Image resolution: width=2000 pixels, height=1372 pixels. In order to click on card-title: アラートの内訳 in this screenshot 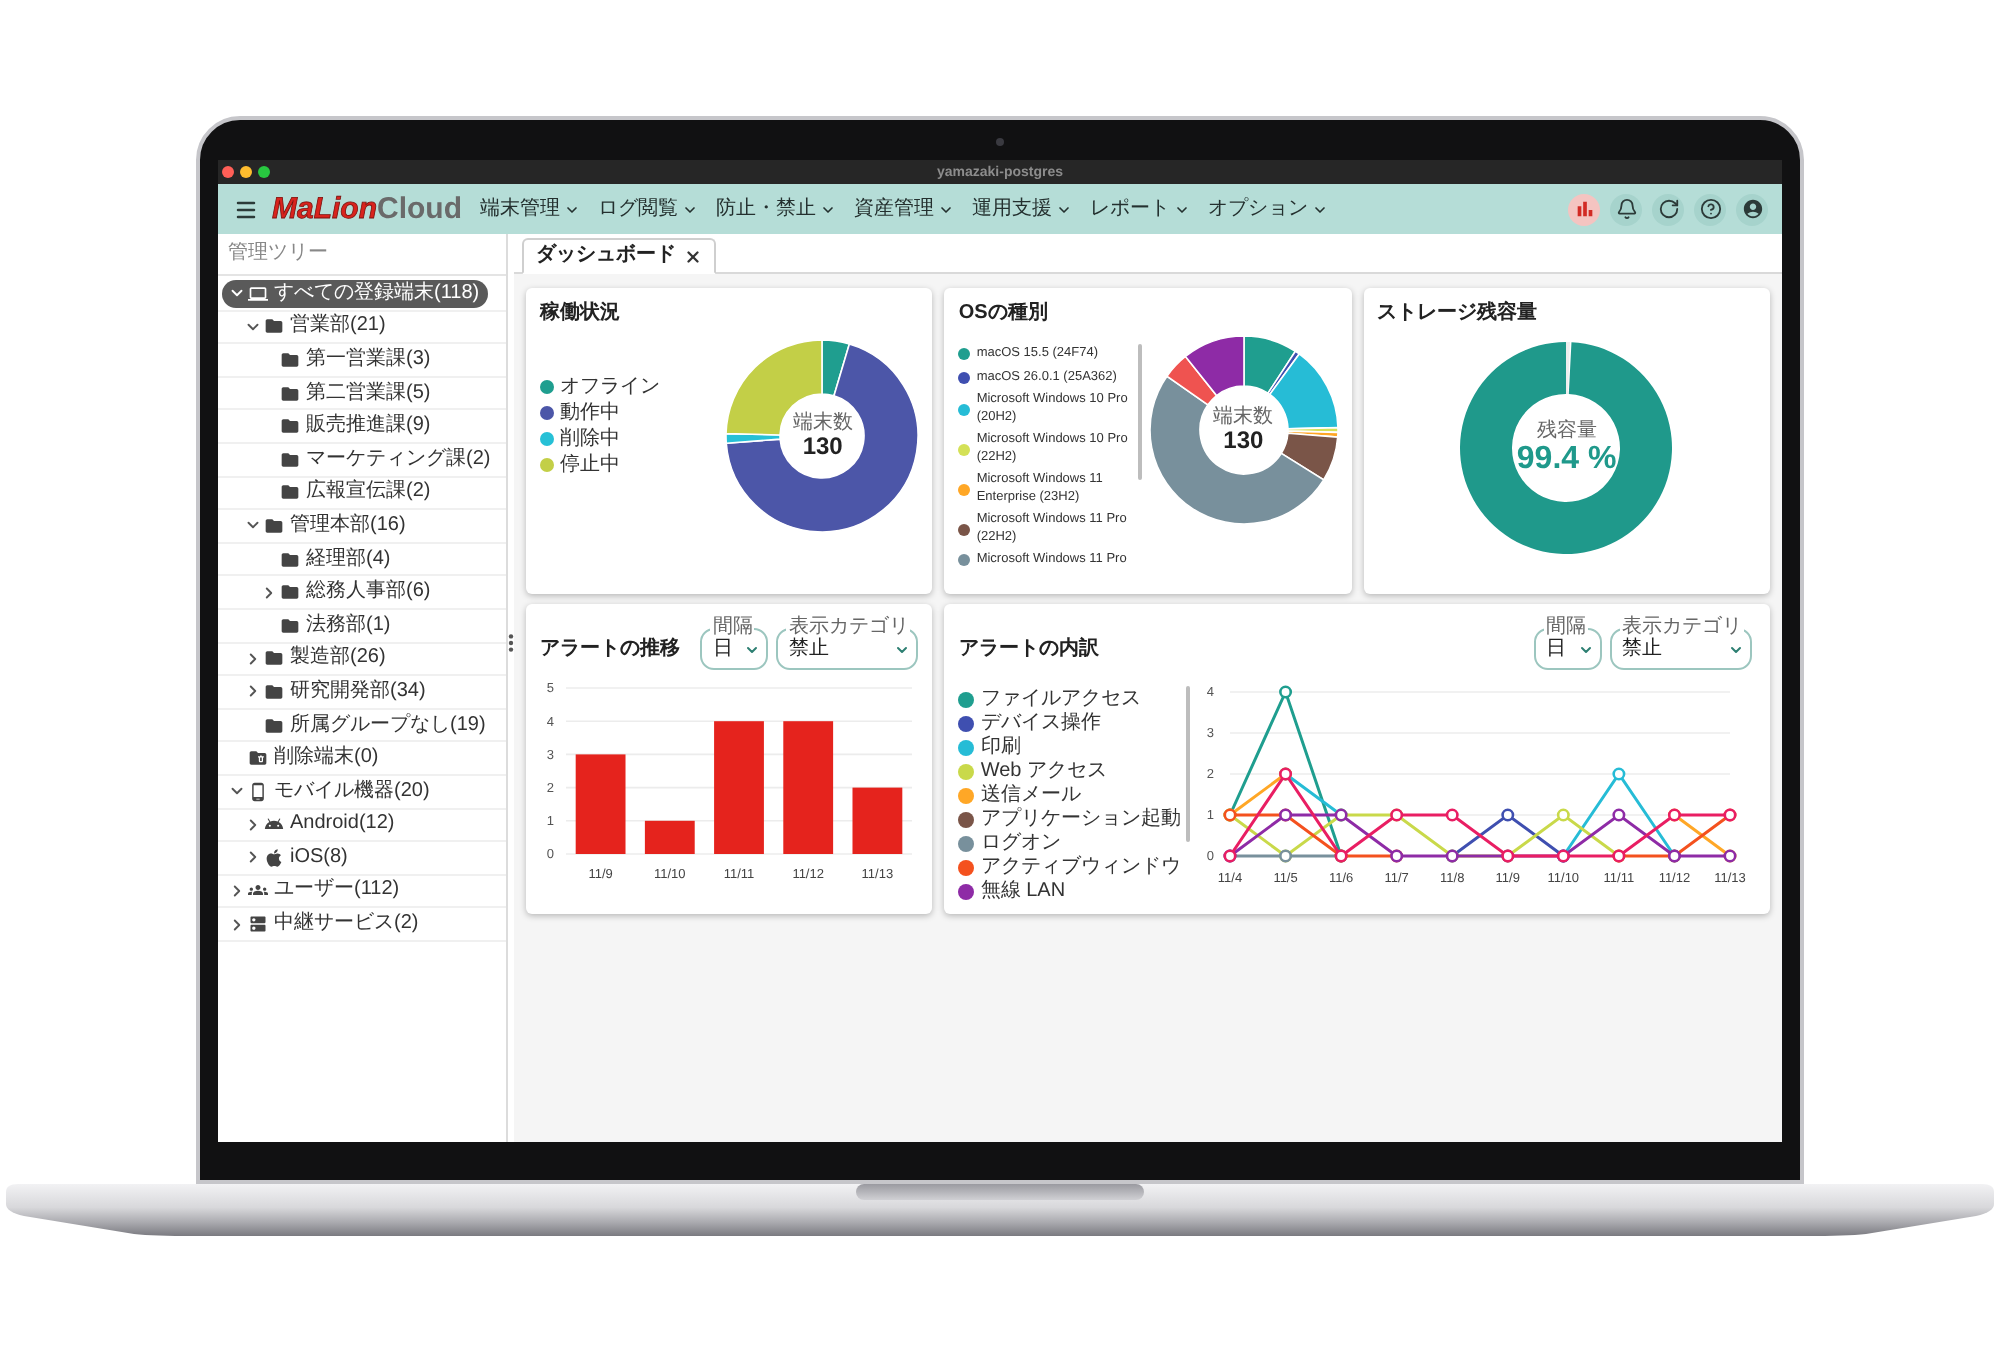, I will do `click(1028, 650)`.